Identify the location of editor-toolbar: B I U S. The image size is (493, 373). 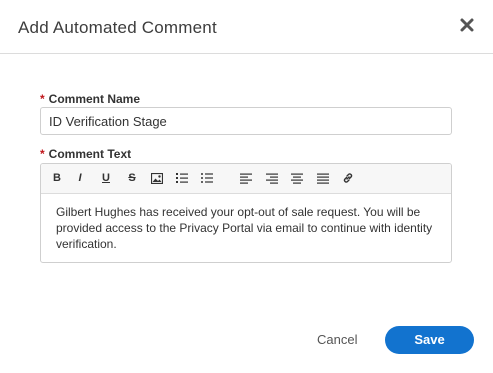
(246, 179).